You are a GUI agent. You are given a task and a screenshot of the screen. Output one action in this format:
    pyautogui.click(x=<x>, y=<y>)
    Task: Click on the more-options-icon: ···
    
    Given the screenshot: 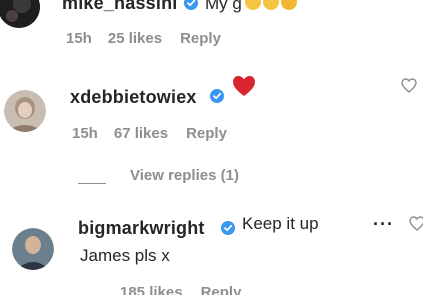 What is the action you would take?
    pyautogui.click(x=383, y=224)
    